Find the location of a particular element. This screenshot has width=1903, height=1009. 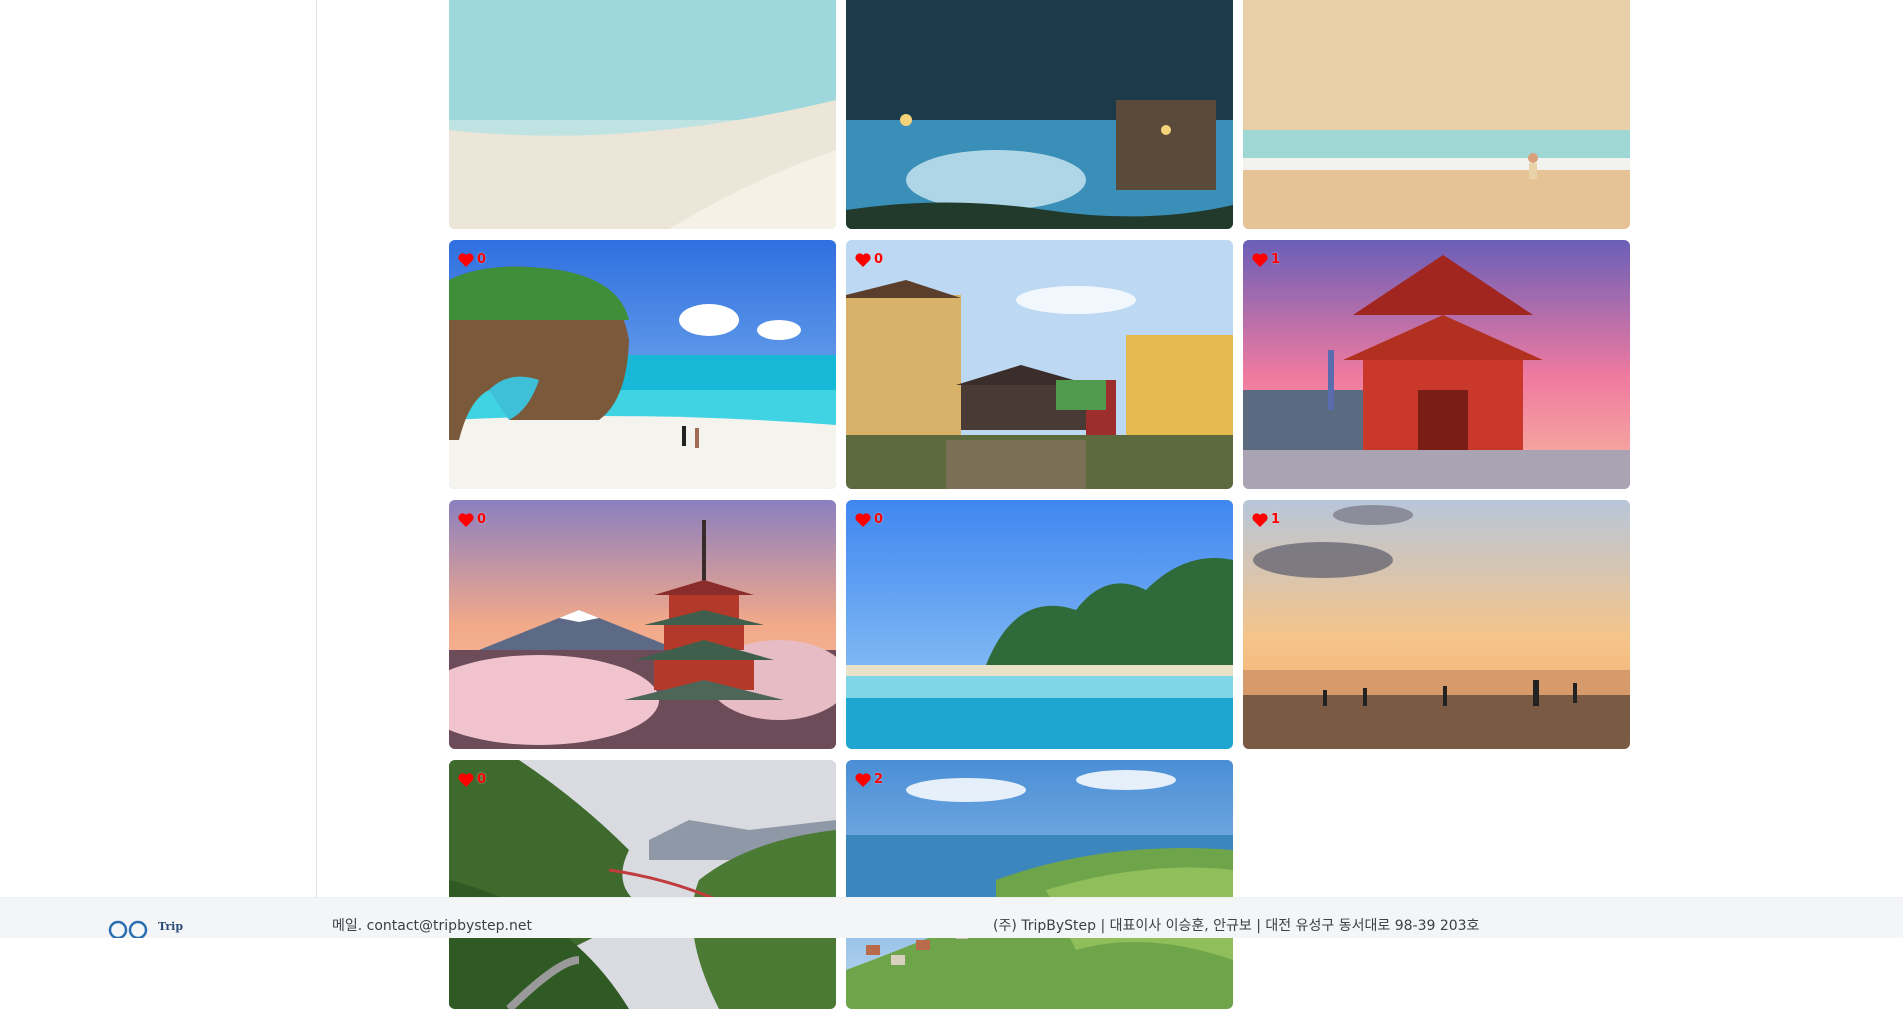

rock-arch-beach-image is located at coordinates (642, 364).